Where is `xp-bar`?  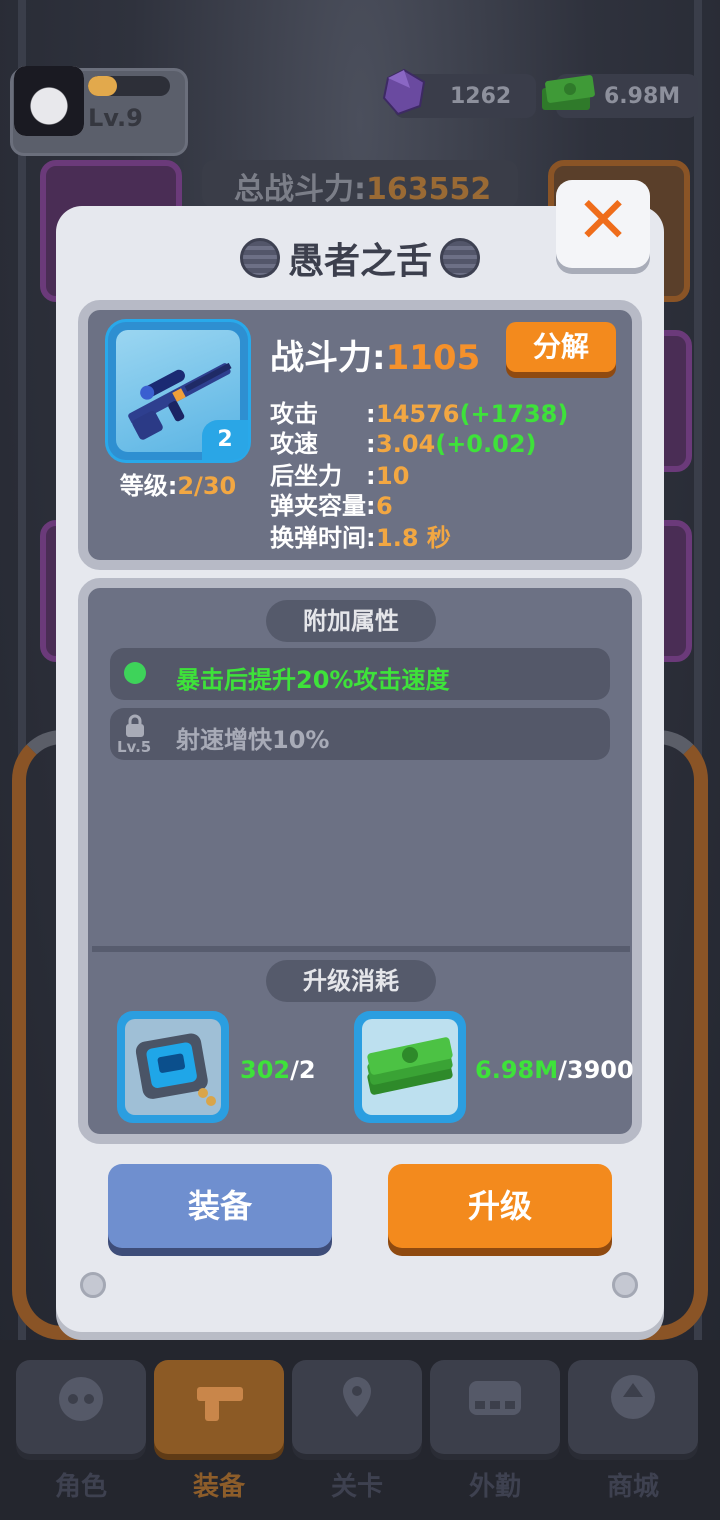 xp-bar is located at coordinates (129, 86).